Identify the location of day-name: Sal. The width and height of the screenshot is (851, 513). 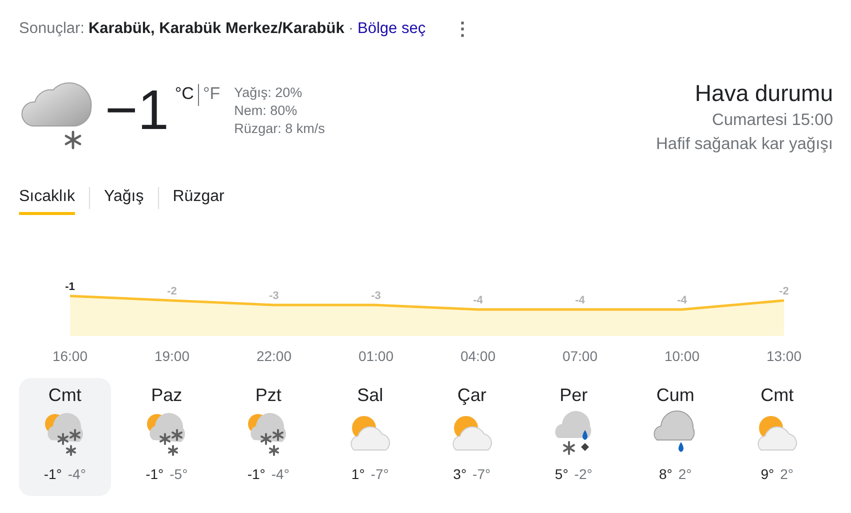
(370, 395).